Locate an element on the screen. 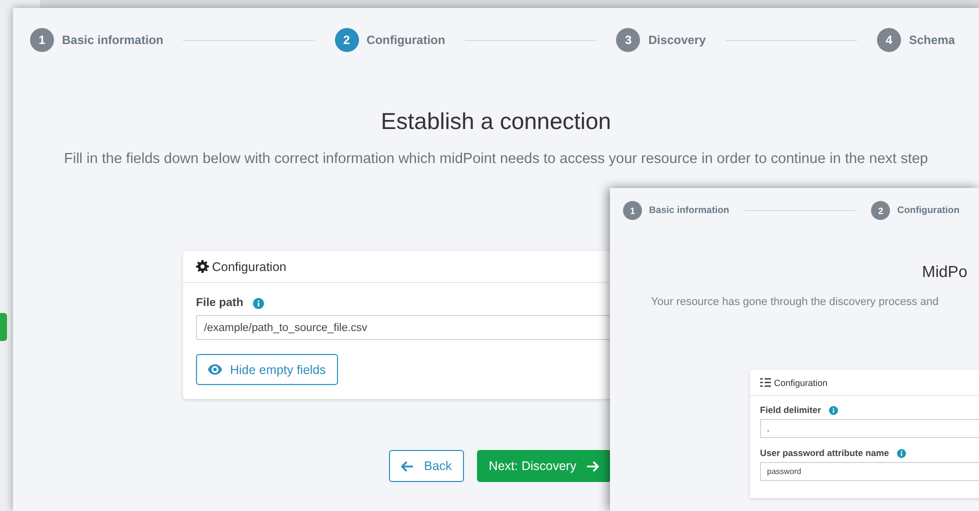  list-icon is located at coordinates (765, 382).